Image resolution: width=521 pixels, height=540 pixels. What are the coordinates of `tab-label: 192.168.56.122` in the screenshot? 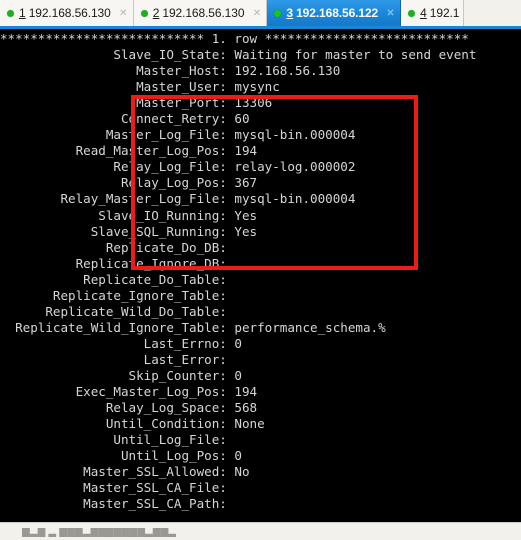 It's located at (337, 13).